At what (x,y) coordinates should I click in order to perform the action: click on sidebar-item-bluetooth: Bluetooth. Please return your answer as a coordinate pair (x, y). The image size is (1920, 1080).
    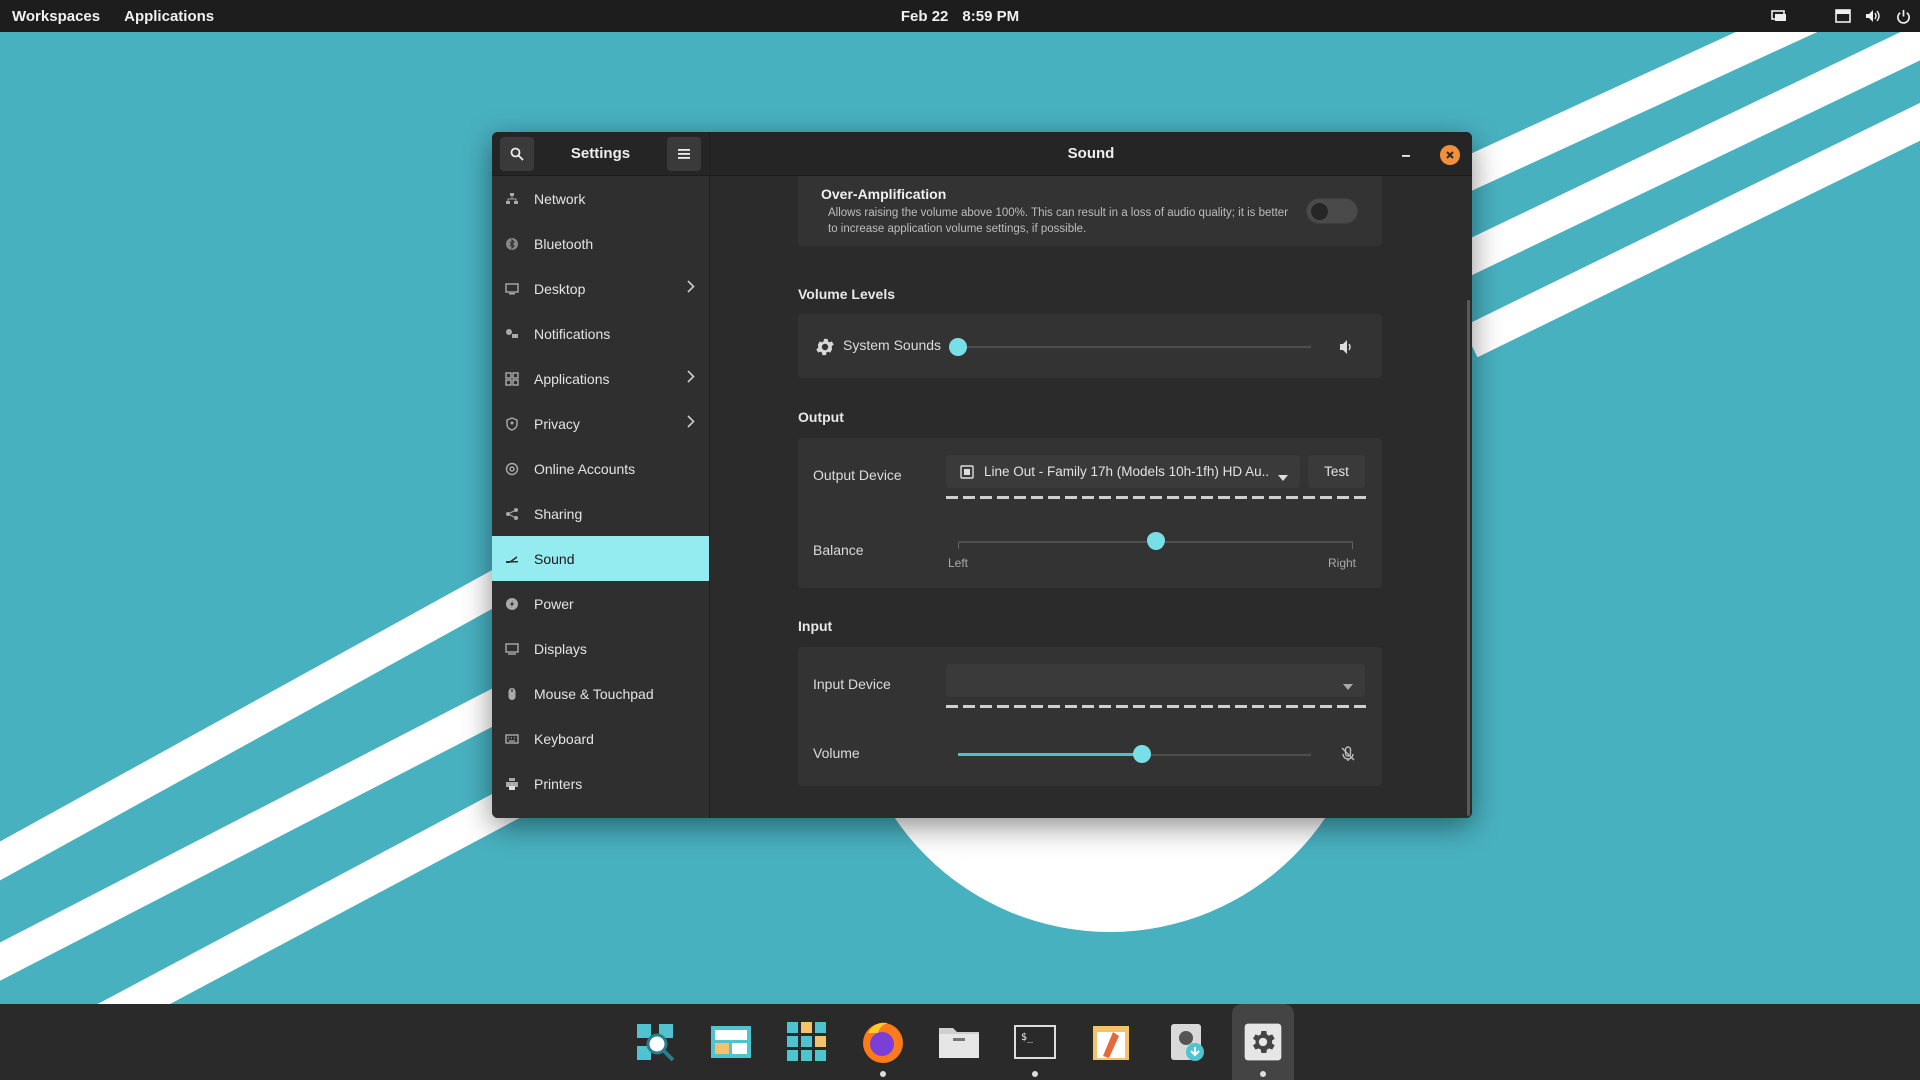
    Looking at the image, I should click on (600, 243).